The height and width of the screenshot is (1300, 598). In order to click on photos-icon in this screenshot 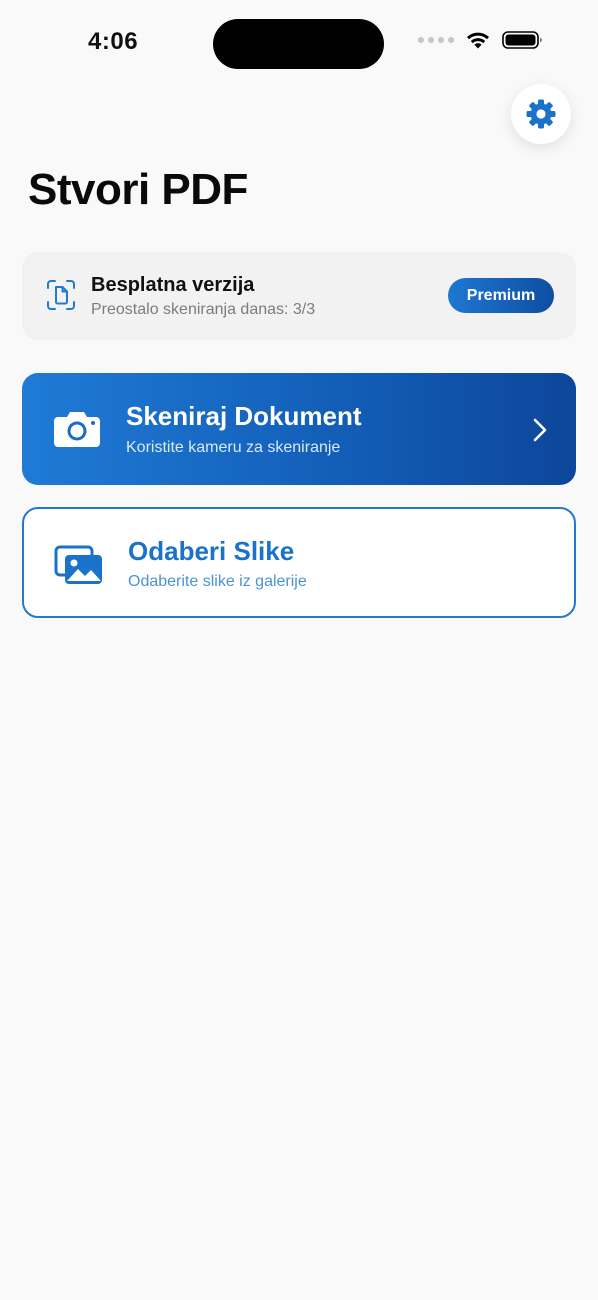, I will do `click(78, 564)`.